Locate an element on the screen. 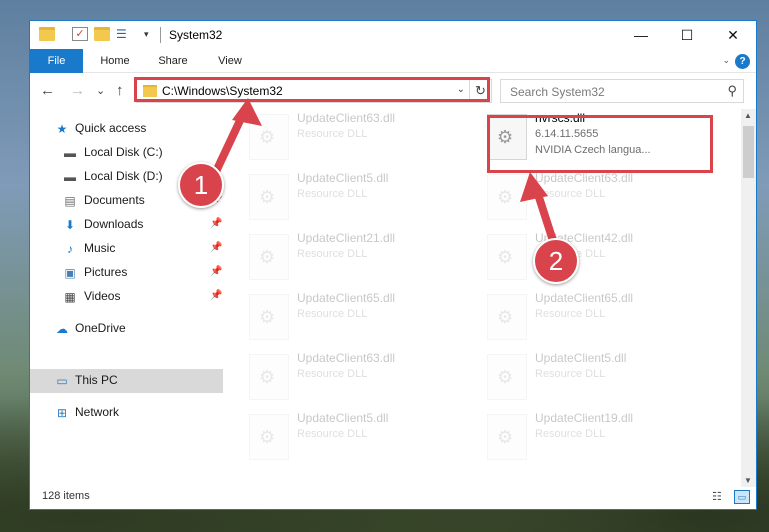  scroll-up-arrow-icon: ▲ is located at coordinates (748, 115).